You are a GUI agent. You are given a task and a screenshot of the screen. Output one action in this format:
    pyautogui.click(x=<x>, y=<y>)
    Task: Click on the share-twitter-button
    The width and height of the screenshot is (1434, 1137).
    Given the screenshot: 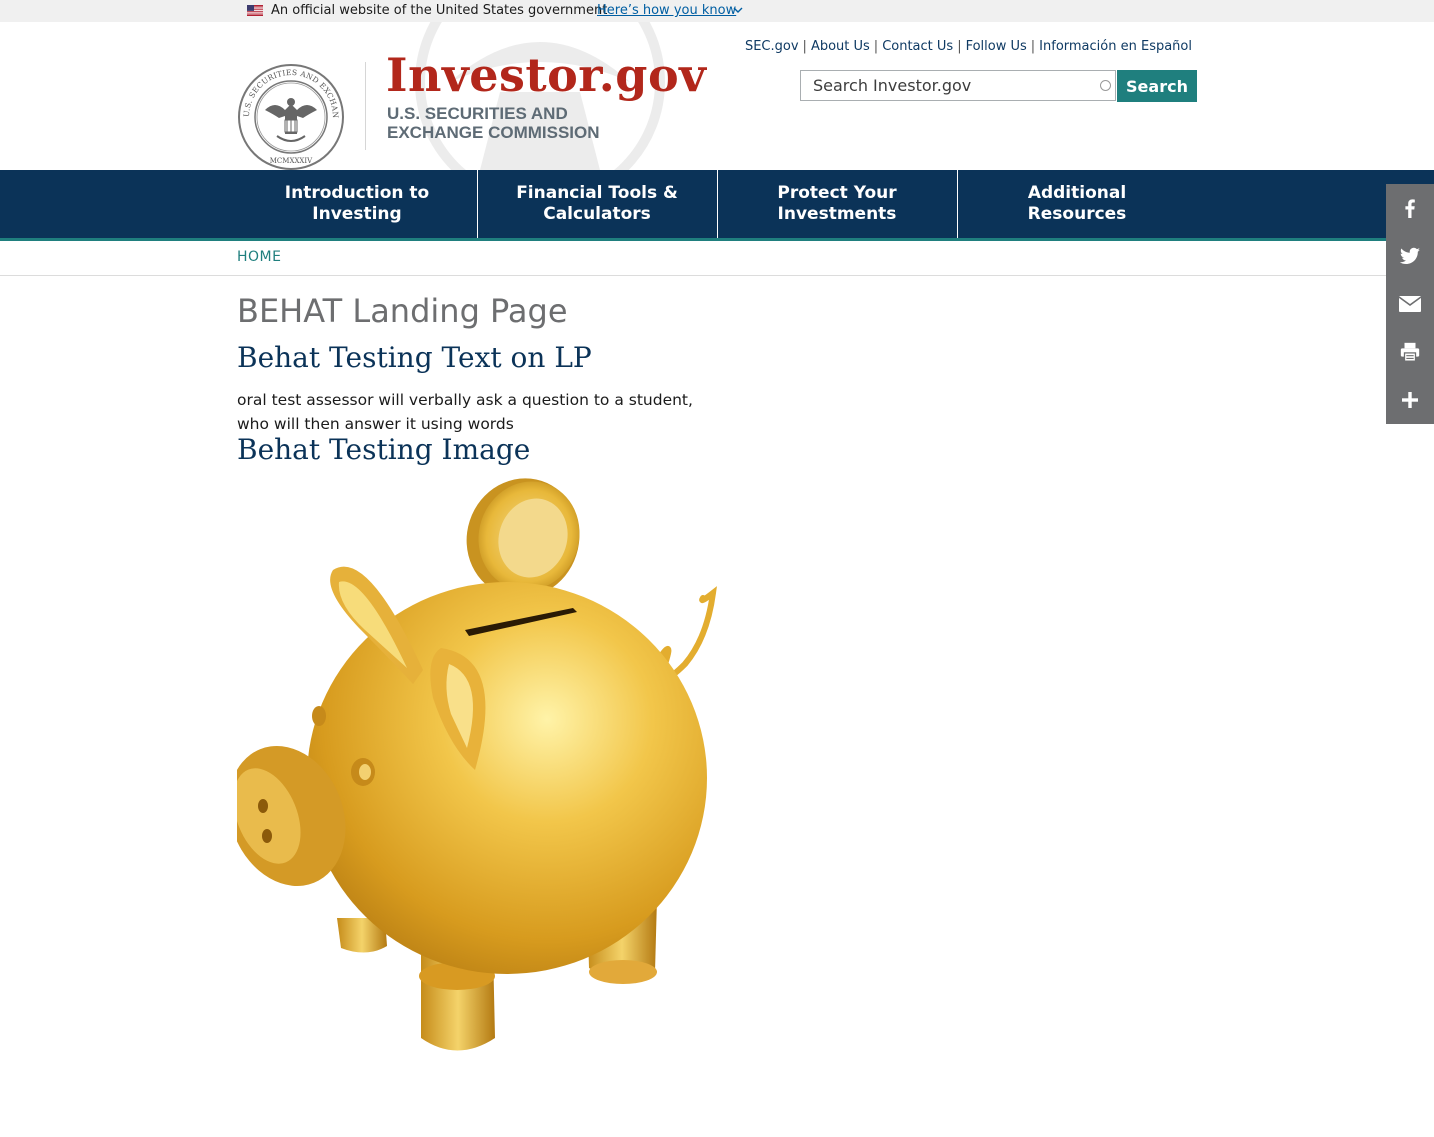 What is the action you would take?
    pyautogui.click(x=1410, y=256)
    